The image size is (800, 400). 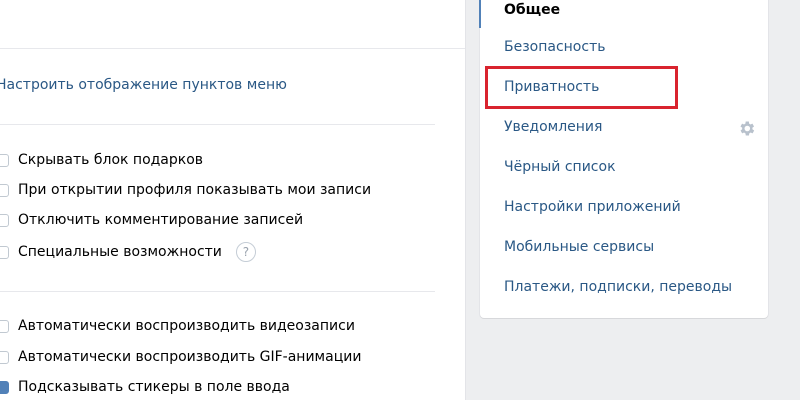 I want to click on option-hide-gifts: Скрывать блок подарков, so click(x=101, y=160).